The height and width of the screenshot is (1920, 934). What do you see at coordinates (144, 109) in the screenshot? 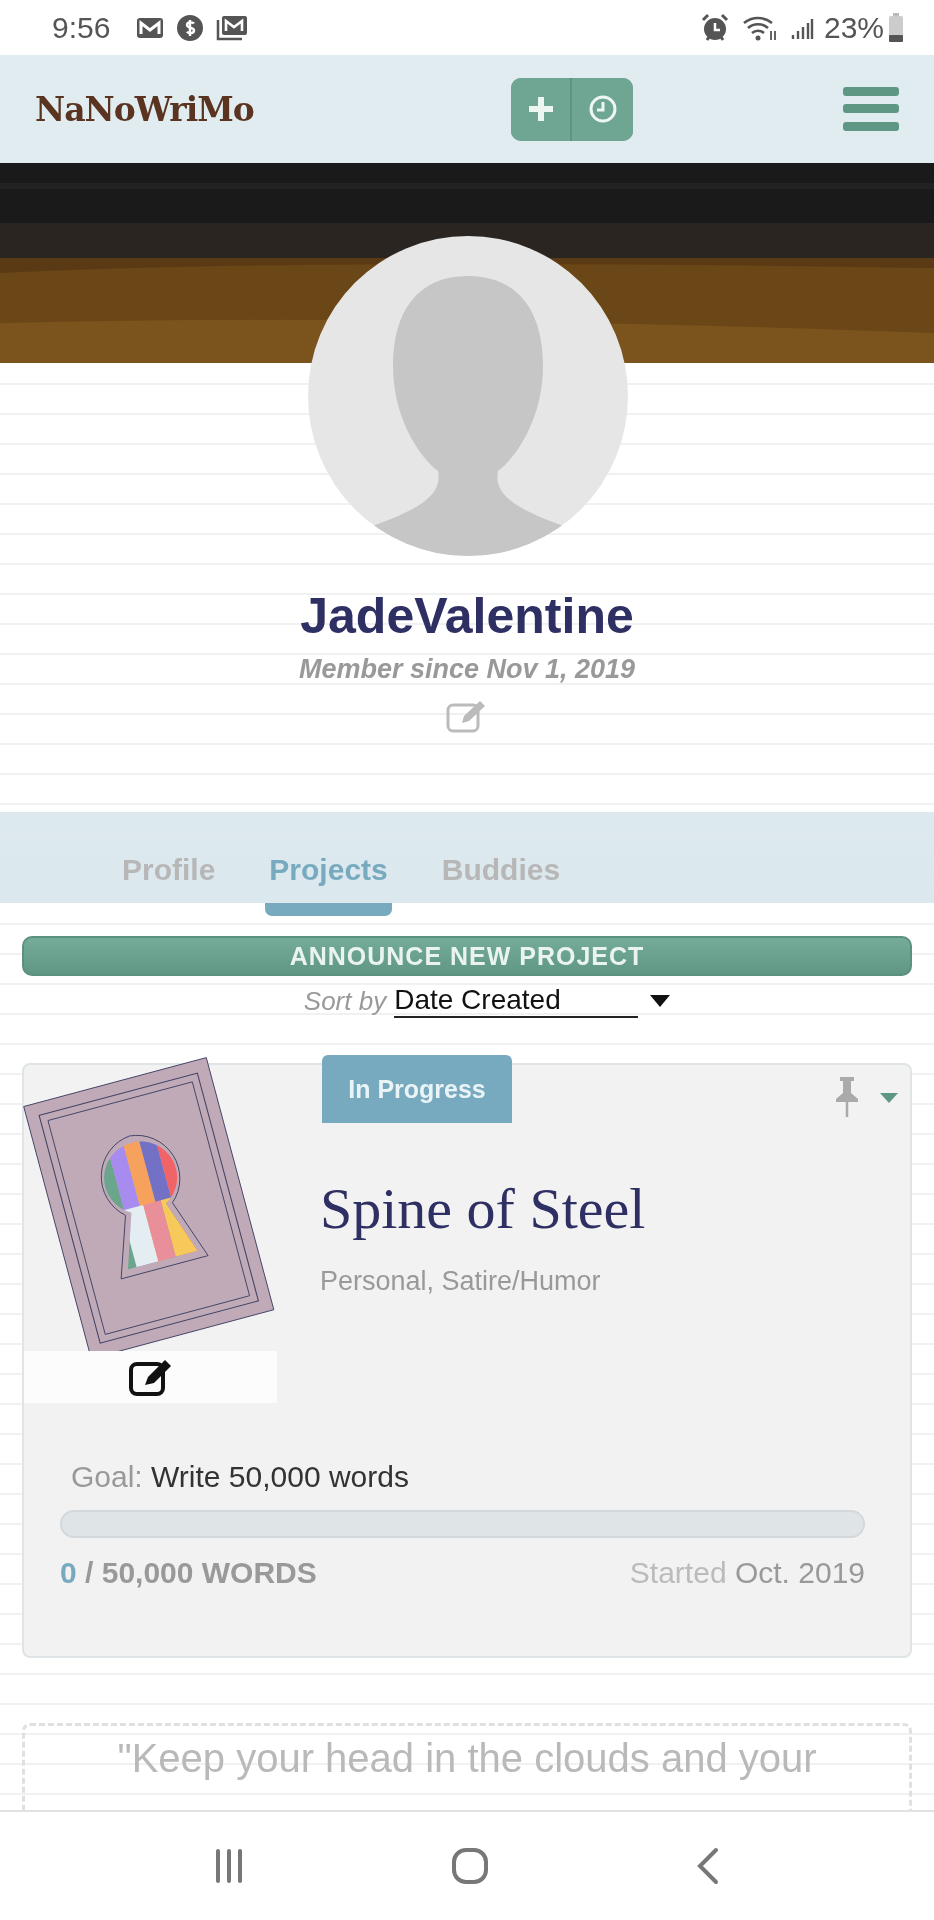
I see `site-logo: NaNoWriMo` at bounding box center [144, 109].